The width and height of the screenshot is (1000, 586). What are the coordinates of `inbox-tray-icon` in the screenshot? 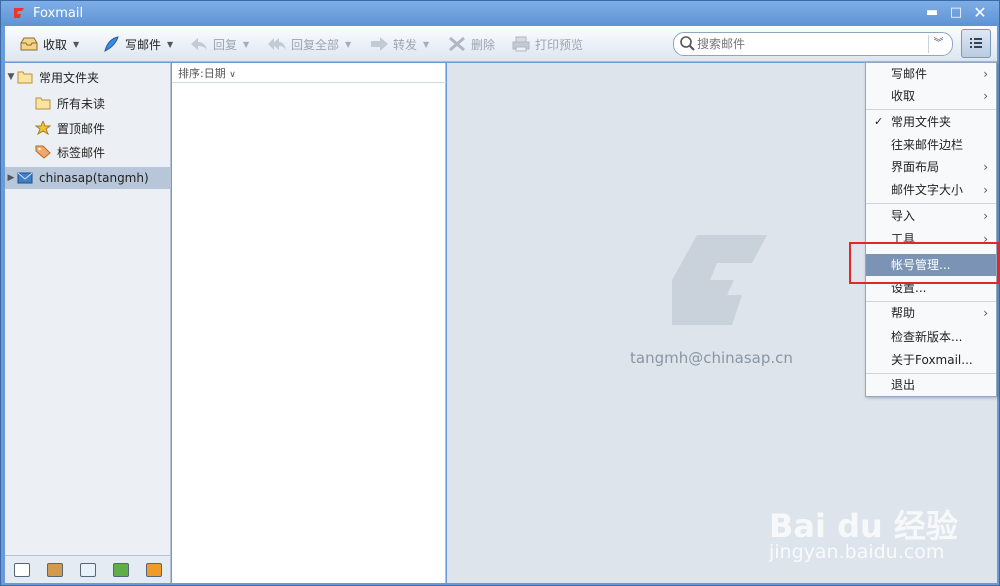 It's located at (29, 44).